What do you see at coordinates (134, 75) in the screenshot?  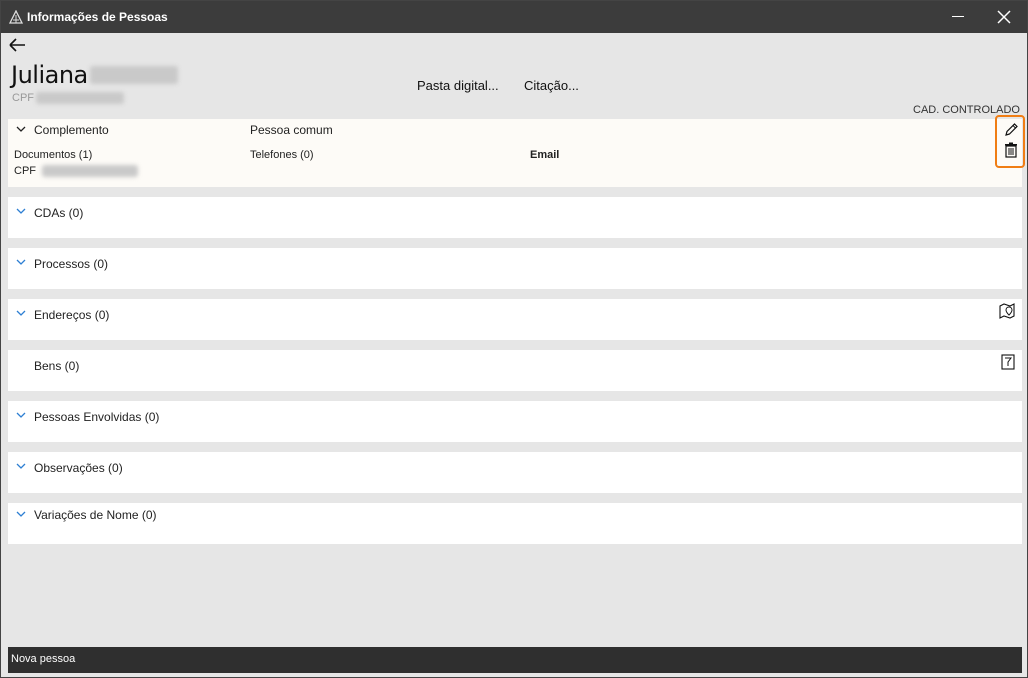 I see `redacted-surname` at bounding box center [134, 75].